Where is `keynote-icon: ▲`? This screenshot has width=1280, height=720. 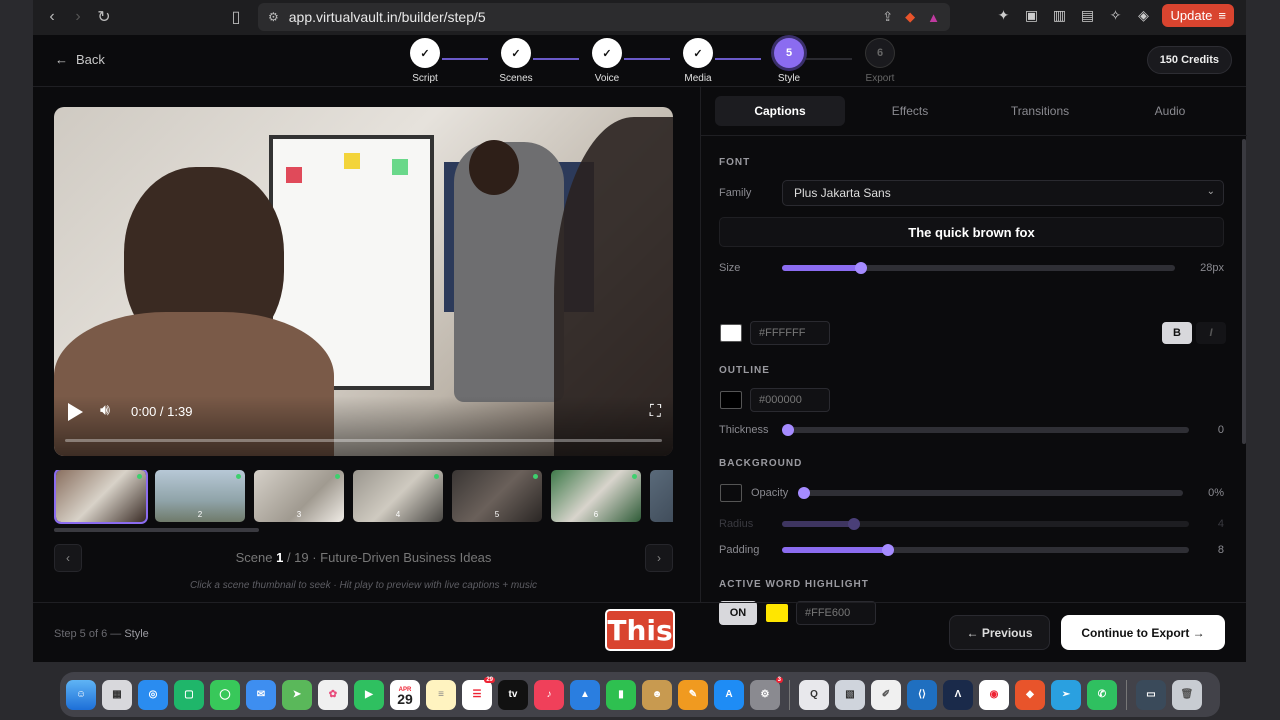 keynote-icon: ▲ is located at coordinates (585, 694).